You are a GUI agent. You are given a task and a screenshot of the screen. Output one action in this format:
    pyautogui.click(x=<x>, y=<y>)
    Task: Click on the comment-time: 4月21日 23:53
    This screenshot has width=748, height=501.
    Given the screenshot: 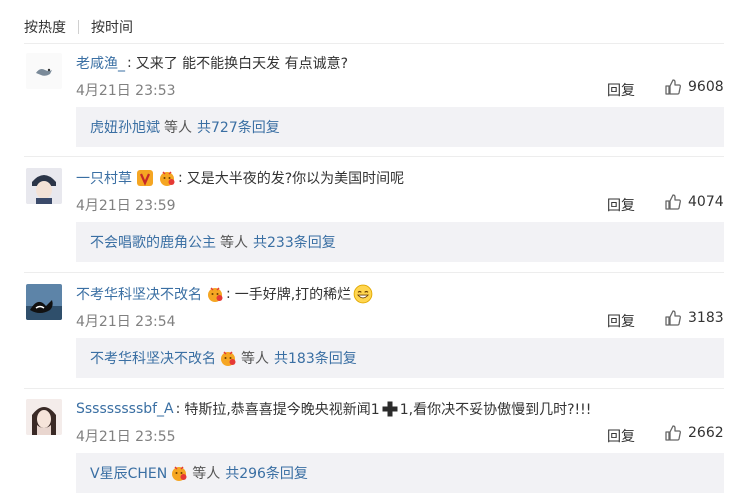 What is the action you would take?
    pyautogui.click(x=126, y=91)
    